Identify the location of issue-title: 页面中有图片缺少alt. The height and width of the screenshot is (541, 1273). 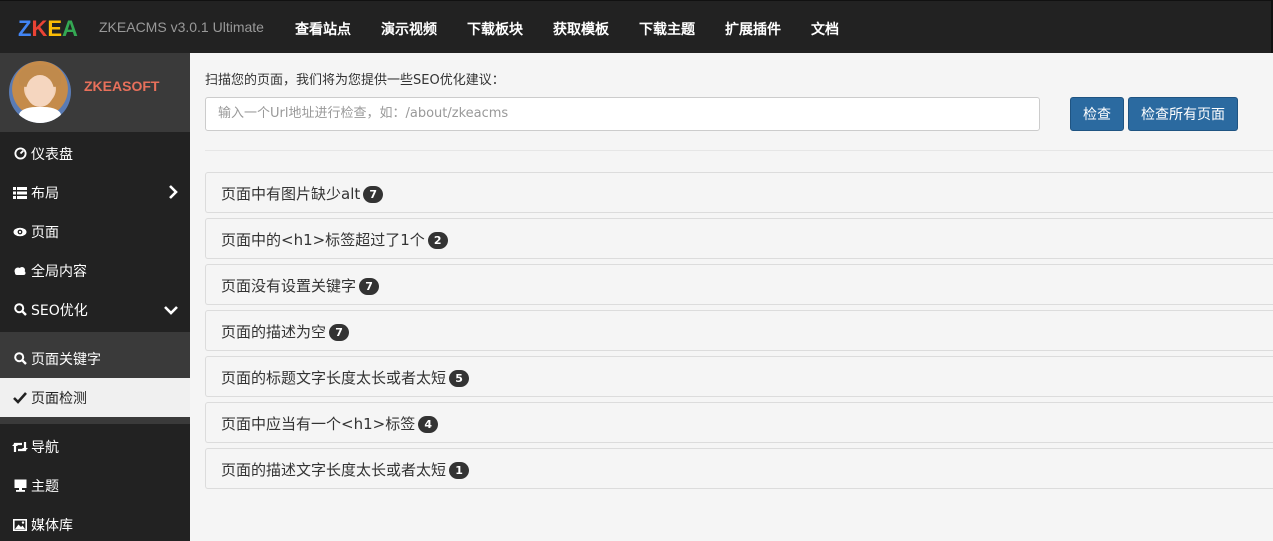
(291, 194).